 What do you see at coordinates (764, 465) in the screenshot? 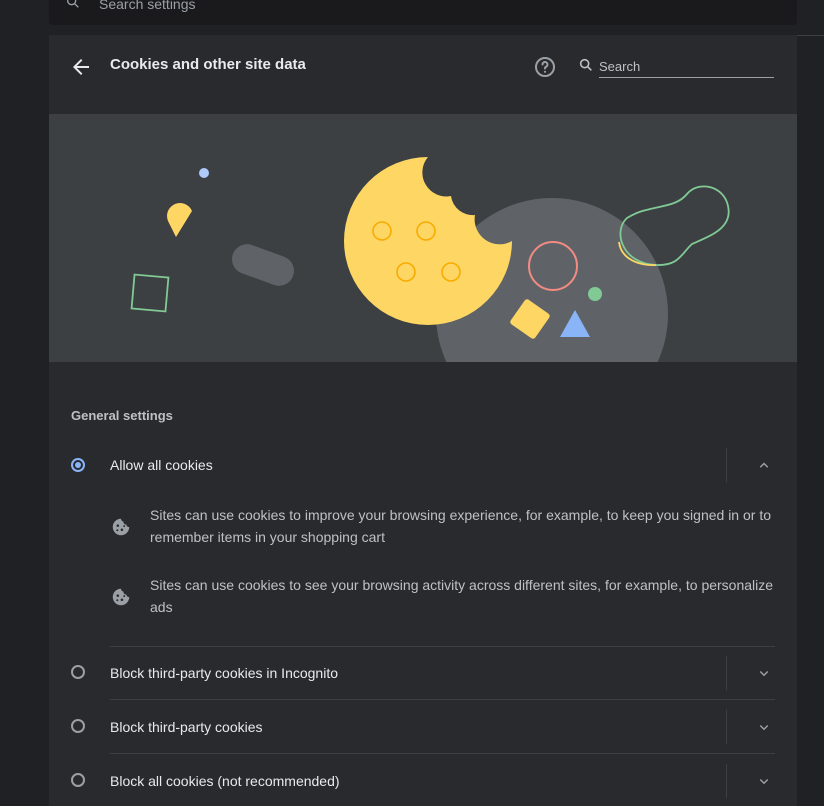
I see `chevron-up-icon` at bounding box center [764, 465].